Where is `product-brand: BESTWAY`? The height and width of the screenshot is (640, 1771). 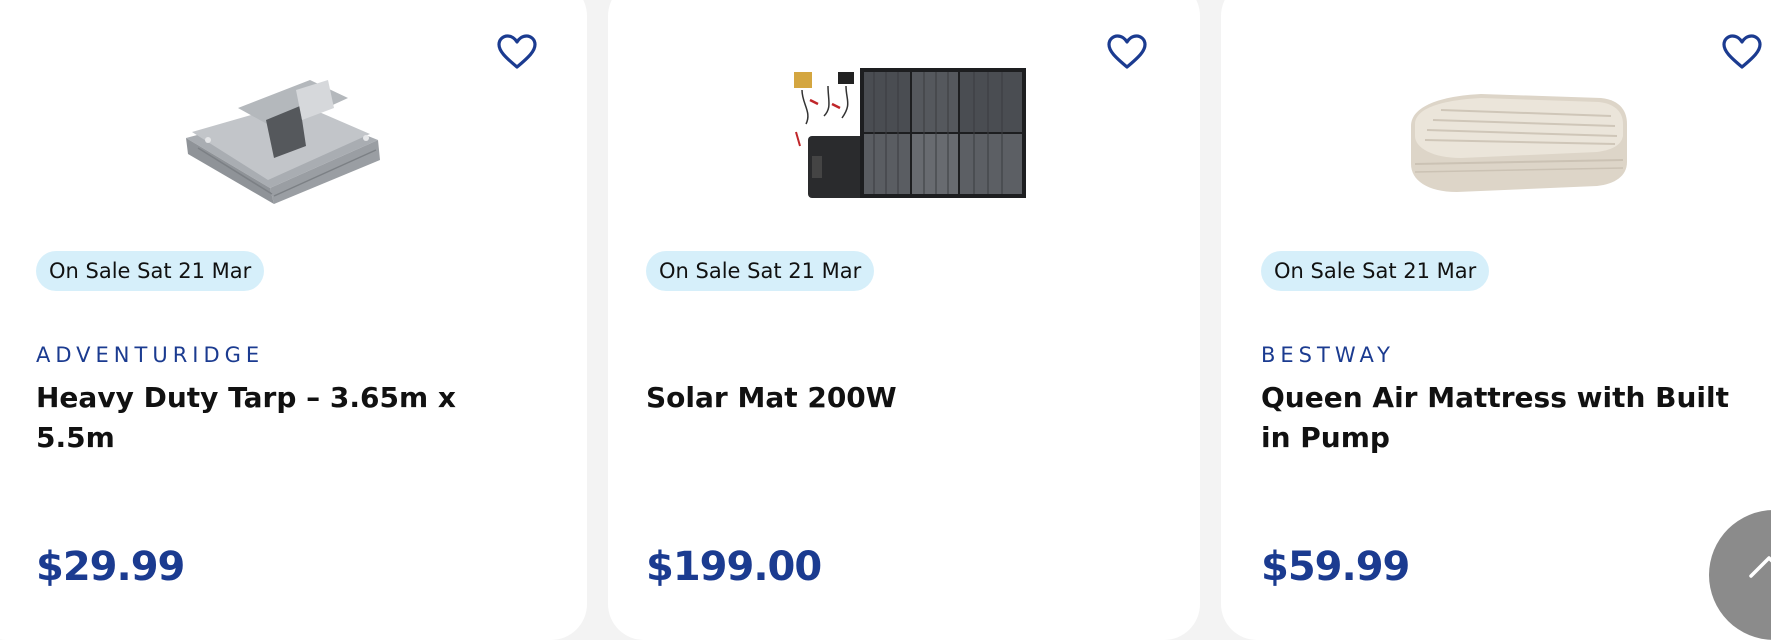
product-brand: BESTWAY is located at coordinates (1328, 355).